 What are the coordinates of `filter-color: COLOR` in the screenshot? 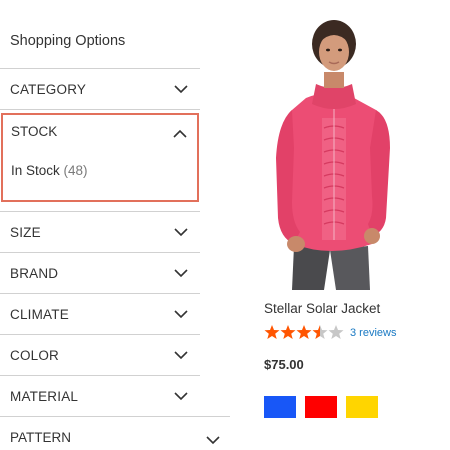 It's located at (100, 354).